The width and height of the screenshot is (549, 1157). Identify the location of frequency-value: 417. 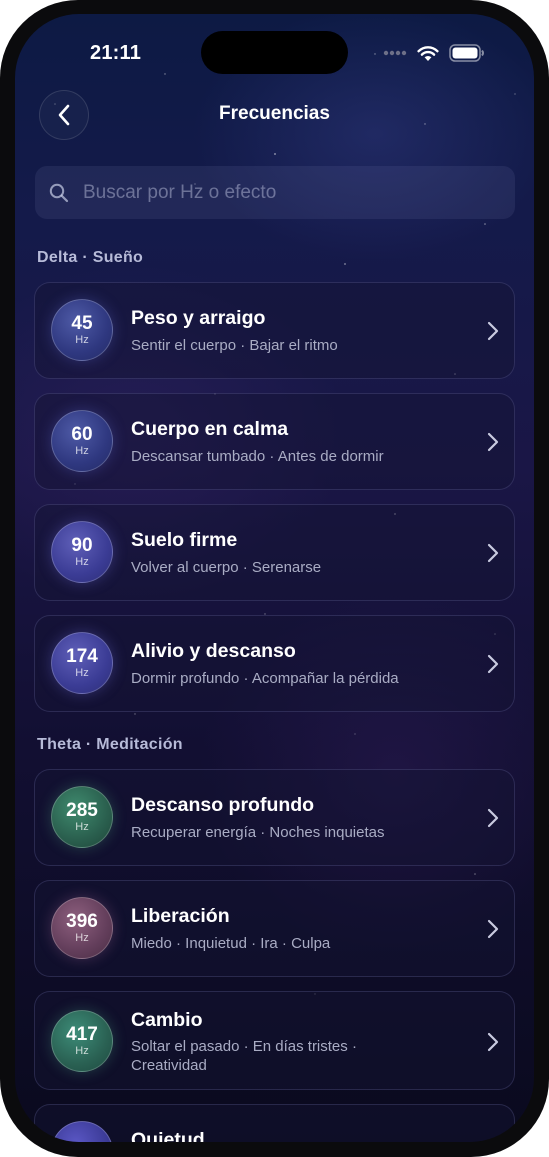
(82, 1034).